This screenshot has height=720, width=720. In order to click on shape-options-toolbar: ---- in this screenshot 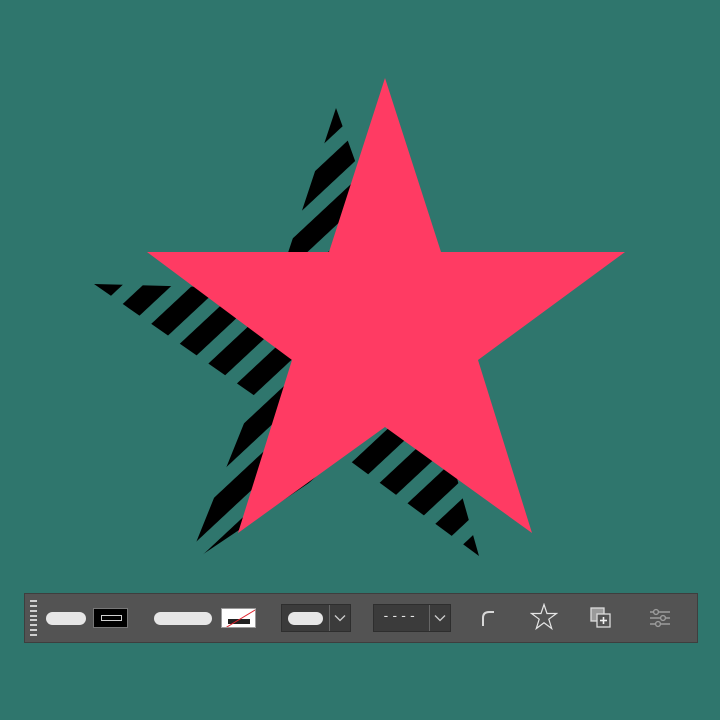, I will do `click(361, 618)`.